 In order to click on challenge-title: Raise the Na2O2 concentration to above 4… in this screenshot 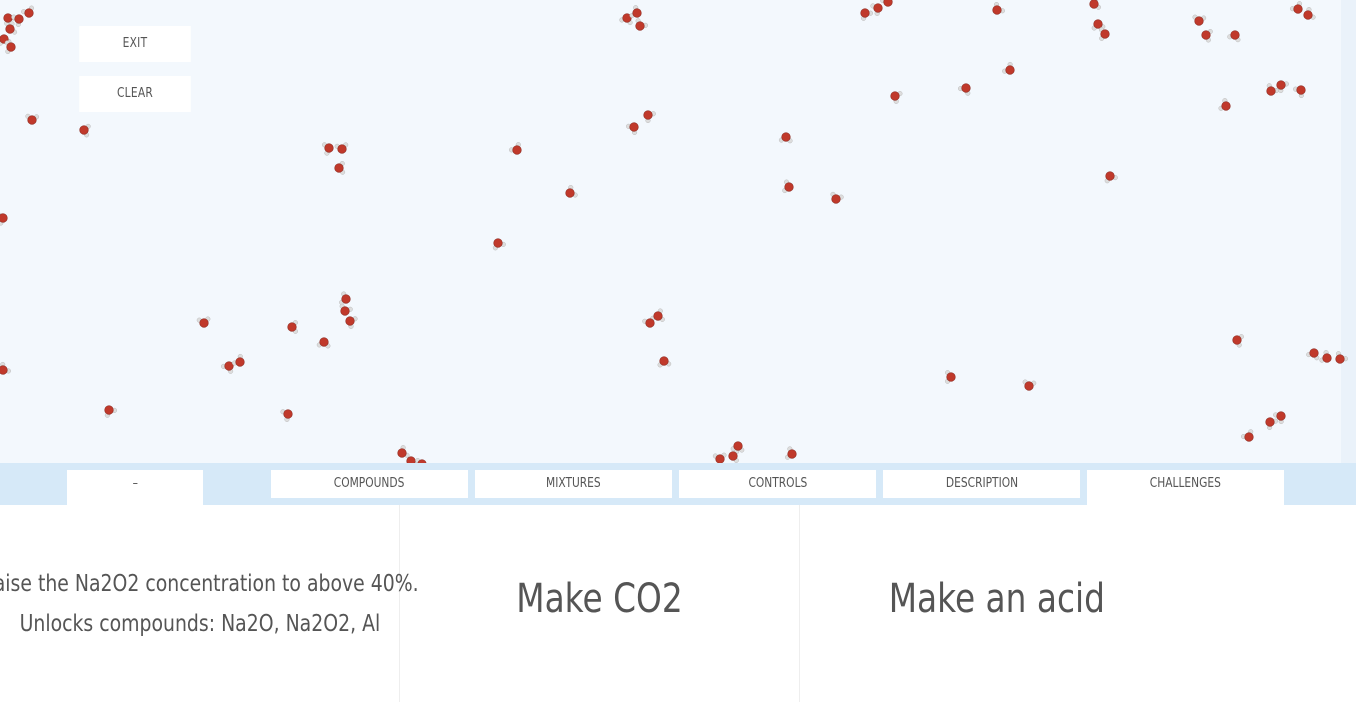, I will do `click(209, 583)`.